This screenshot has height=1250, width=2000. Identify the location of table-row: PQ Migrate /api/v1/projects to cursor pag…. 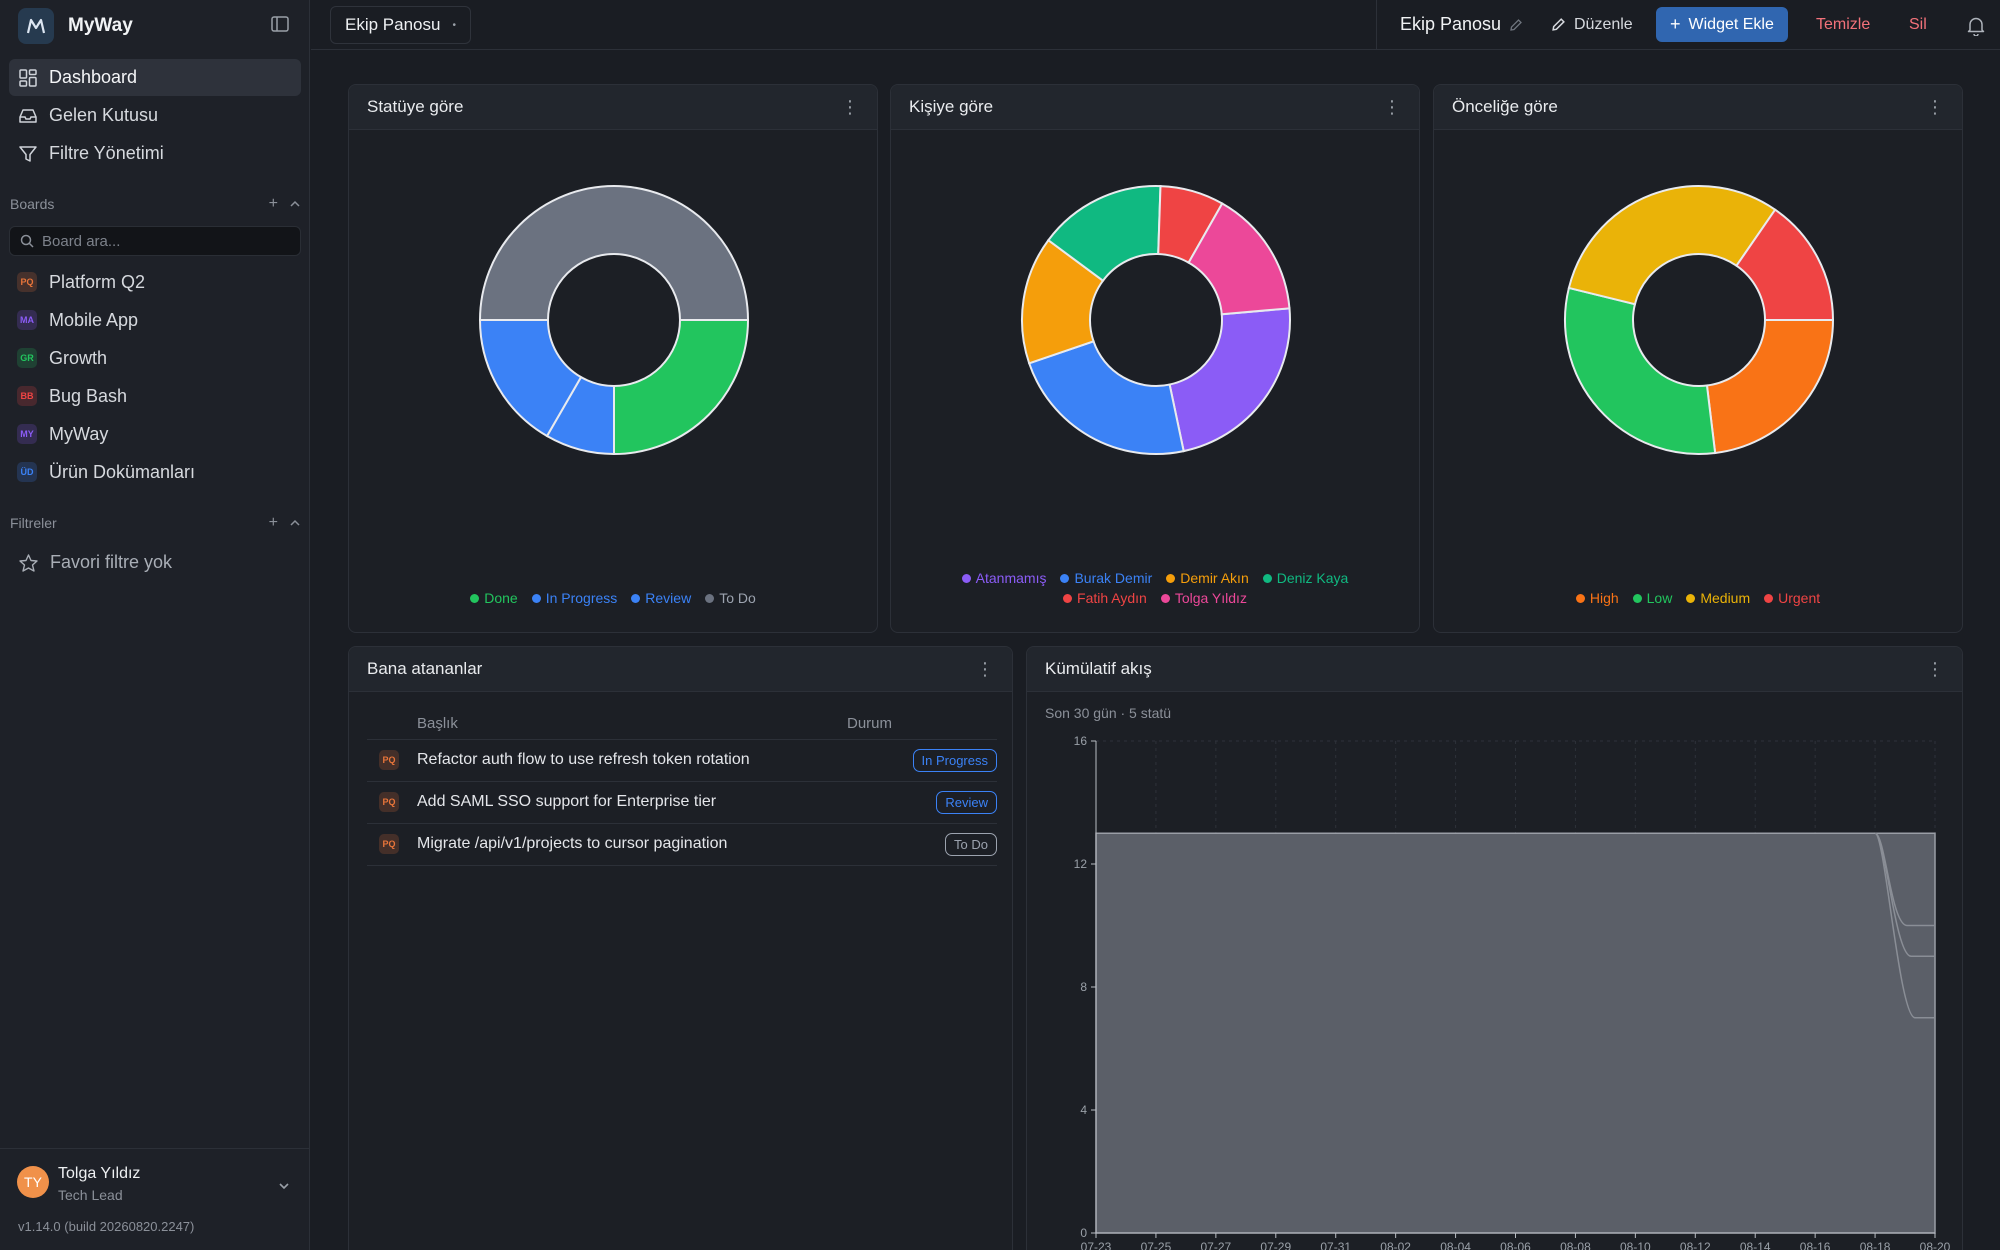
(682, 844).